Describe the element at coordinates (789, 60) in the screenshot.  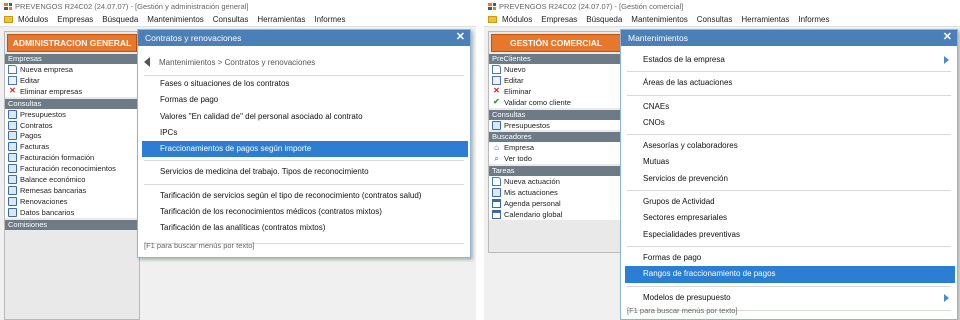
I see `menu-item-estados-empresa: Estados de la empresa` at that location.